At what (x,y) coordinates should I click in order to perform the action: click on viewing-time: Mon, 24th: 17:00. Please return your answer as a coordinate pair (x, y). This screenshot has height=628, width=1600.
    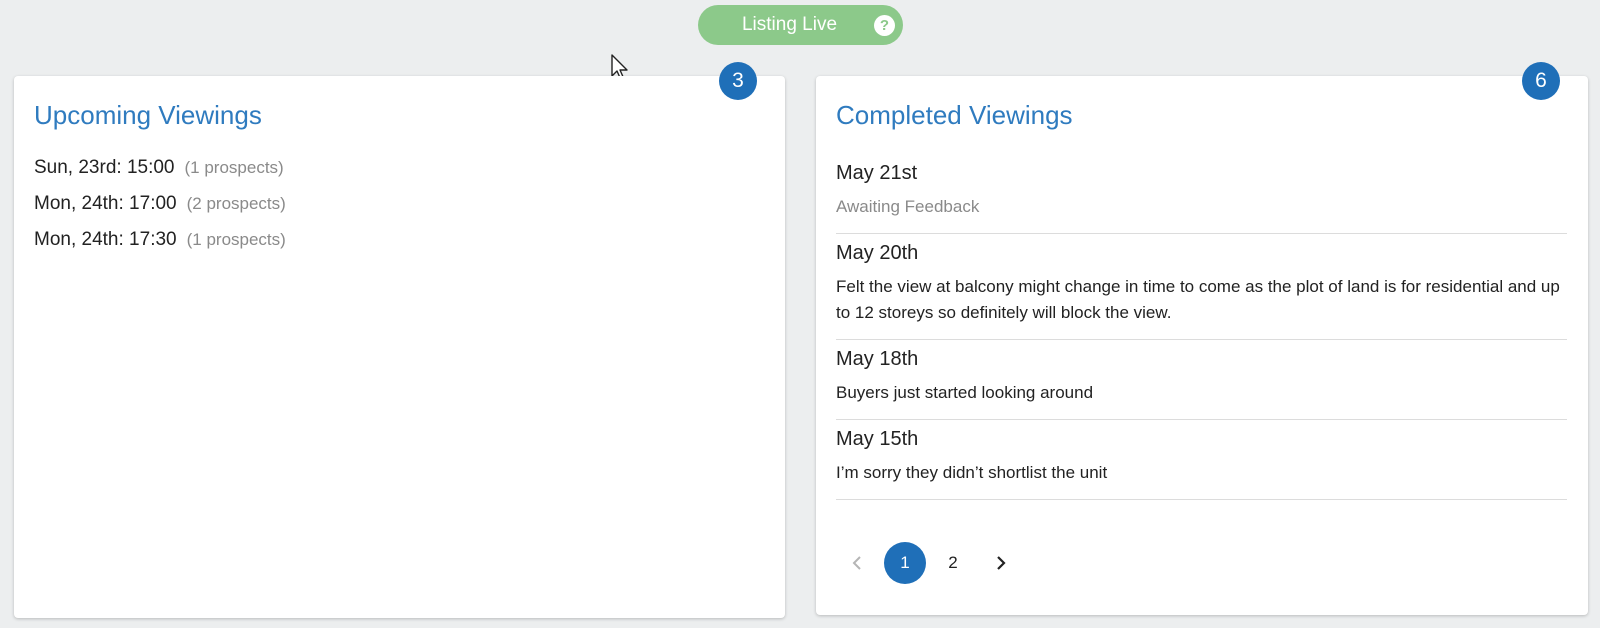
    Looking at the image, I should click on (105, 203).